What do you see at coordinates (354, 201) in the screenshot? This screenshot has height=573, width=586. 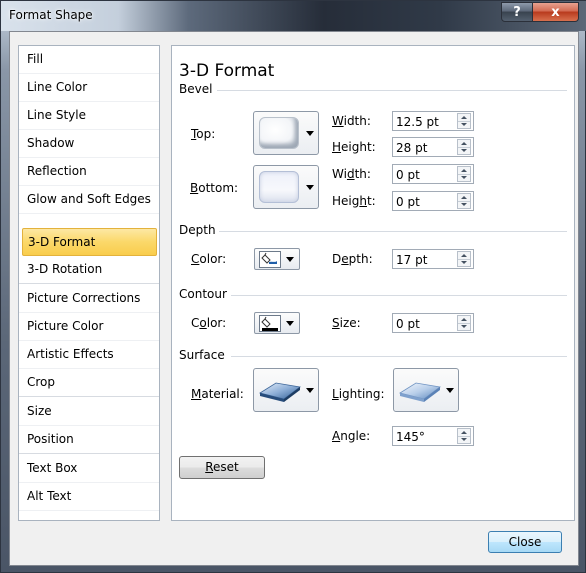 I see `bevel-bottom-height-label: Height:` at bounding box center [354, 201].